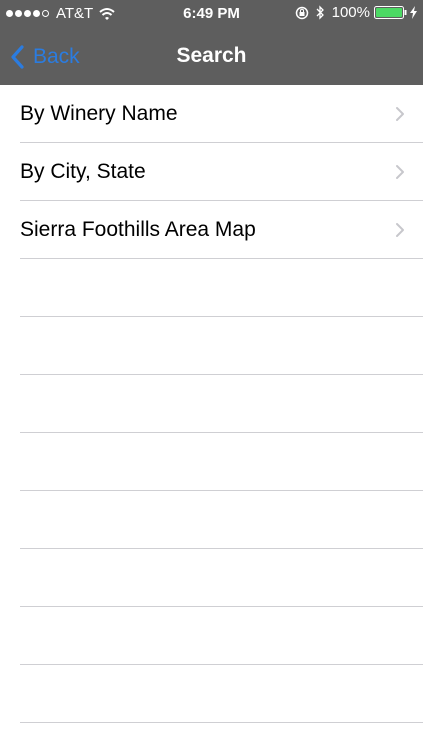  Describe the element at coordinates (301, 12) in the screenshot. I see `rotation-lock-icon` at that location.